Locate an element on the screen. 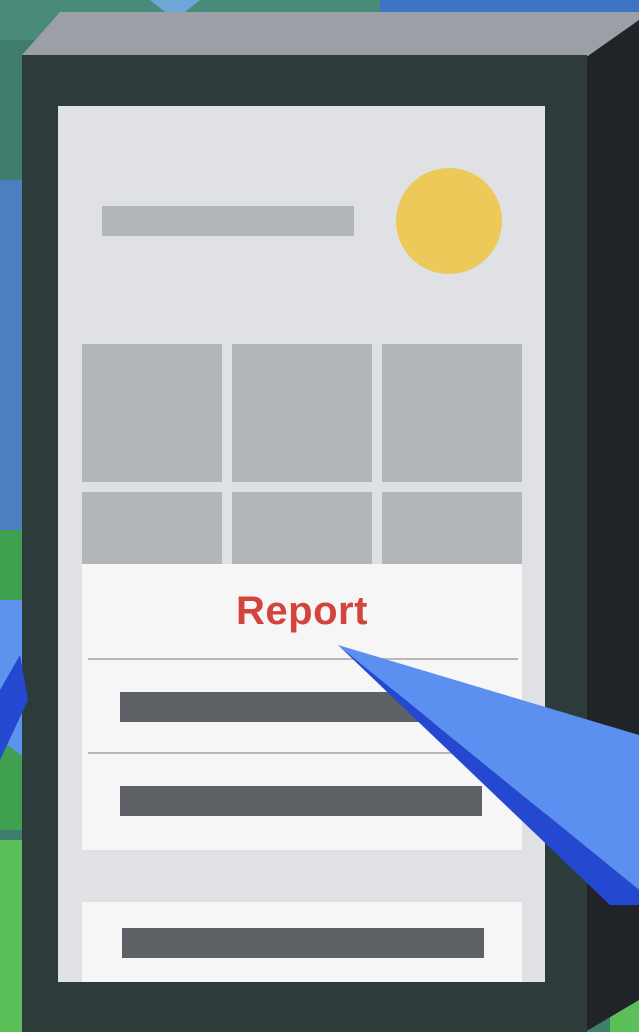 The image size is (639, 1032). device-top-face is located at coordinates (330, 35).